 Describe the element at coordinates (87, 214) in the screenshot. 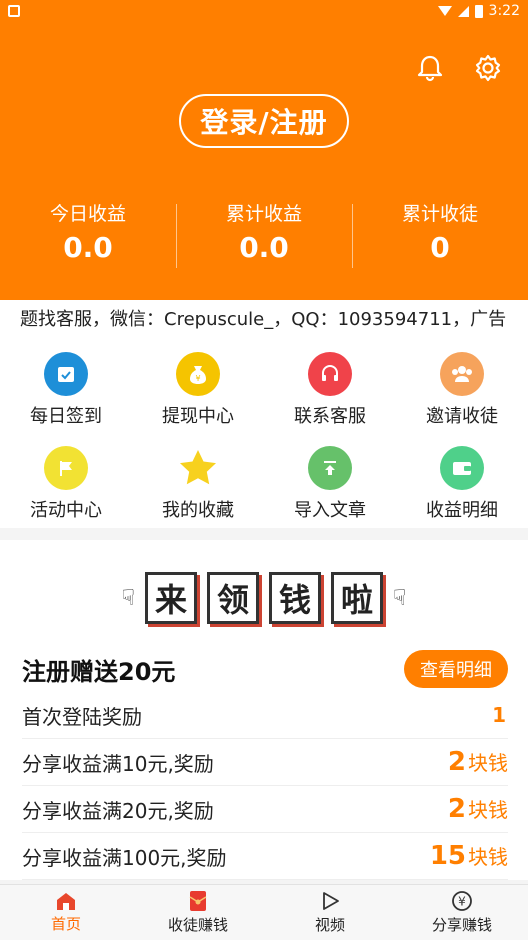

I see `stat-label: 今日收益` at that location.